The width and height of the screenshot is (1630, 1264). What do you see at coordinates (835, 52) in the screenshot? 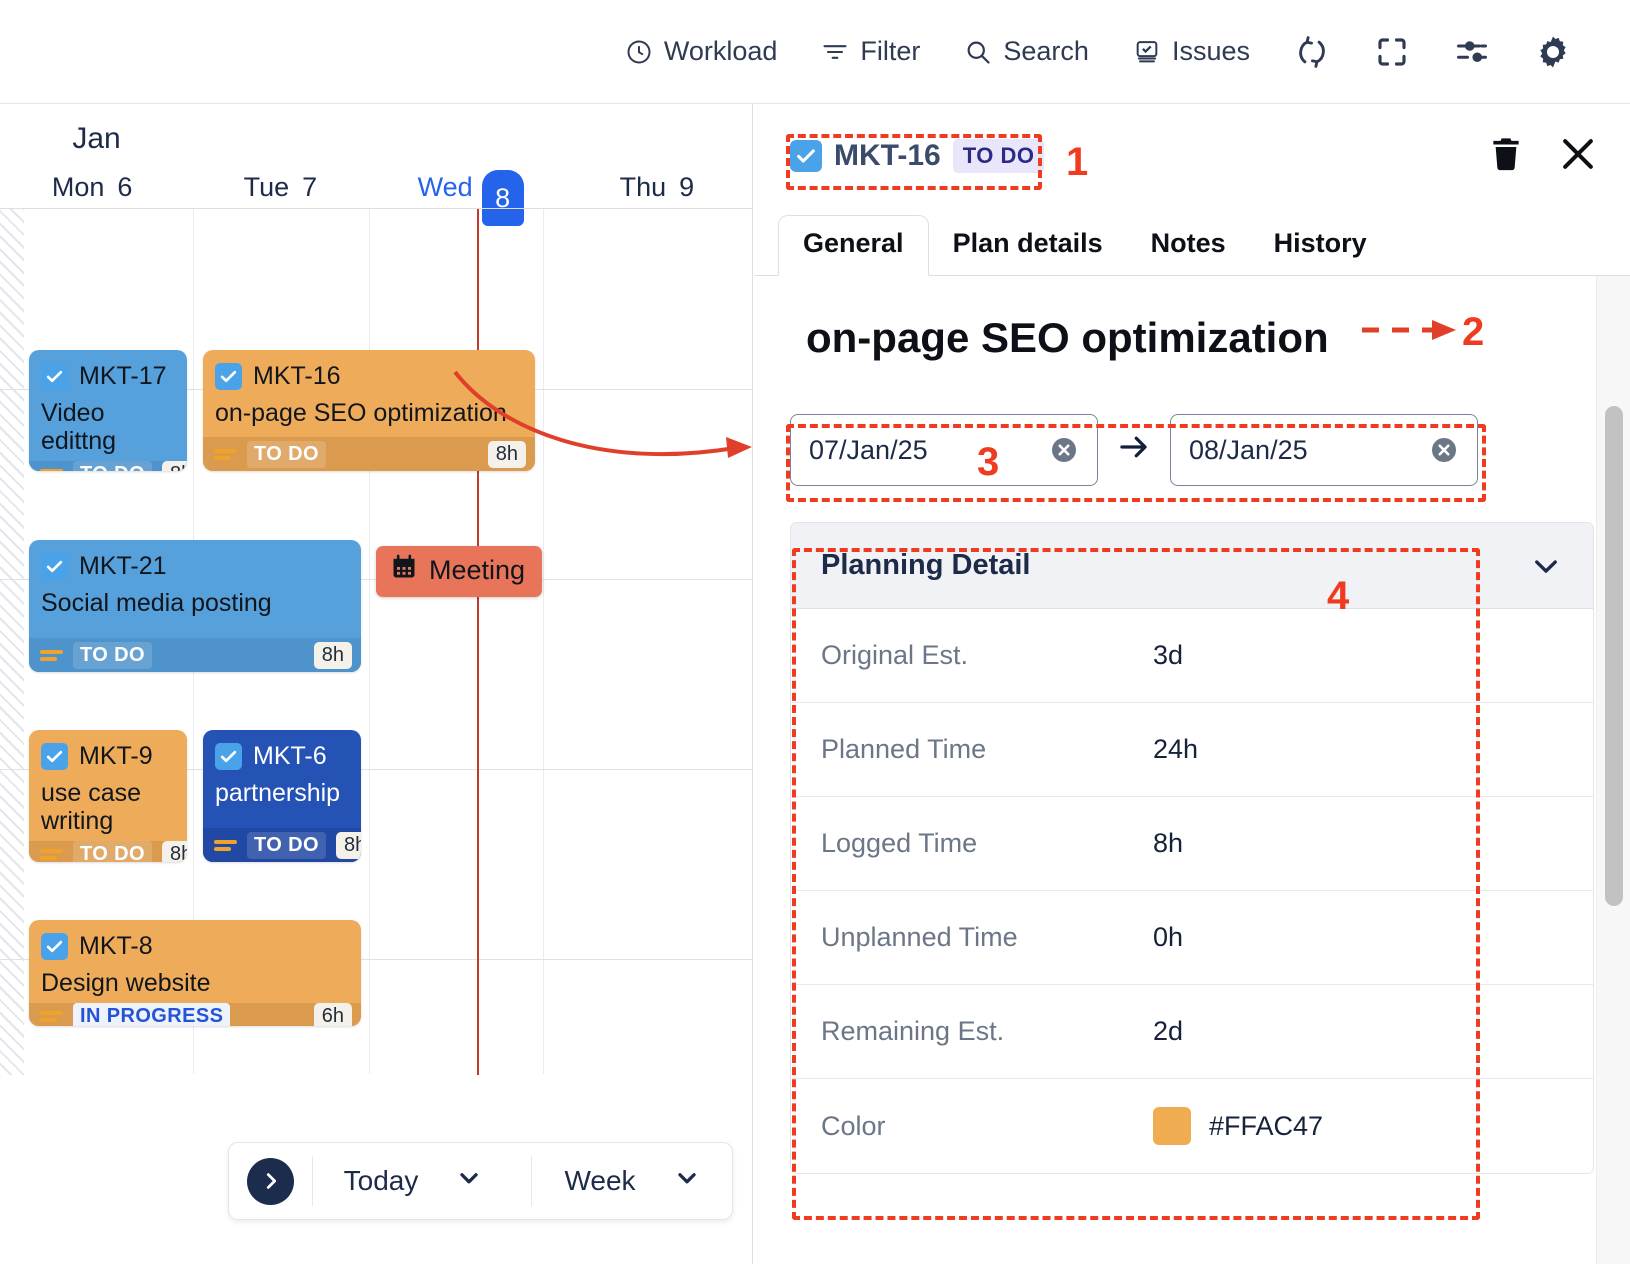
I see `filter-icon` at bounding box center [835, 52].